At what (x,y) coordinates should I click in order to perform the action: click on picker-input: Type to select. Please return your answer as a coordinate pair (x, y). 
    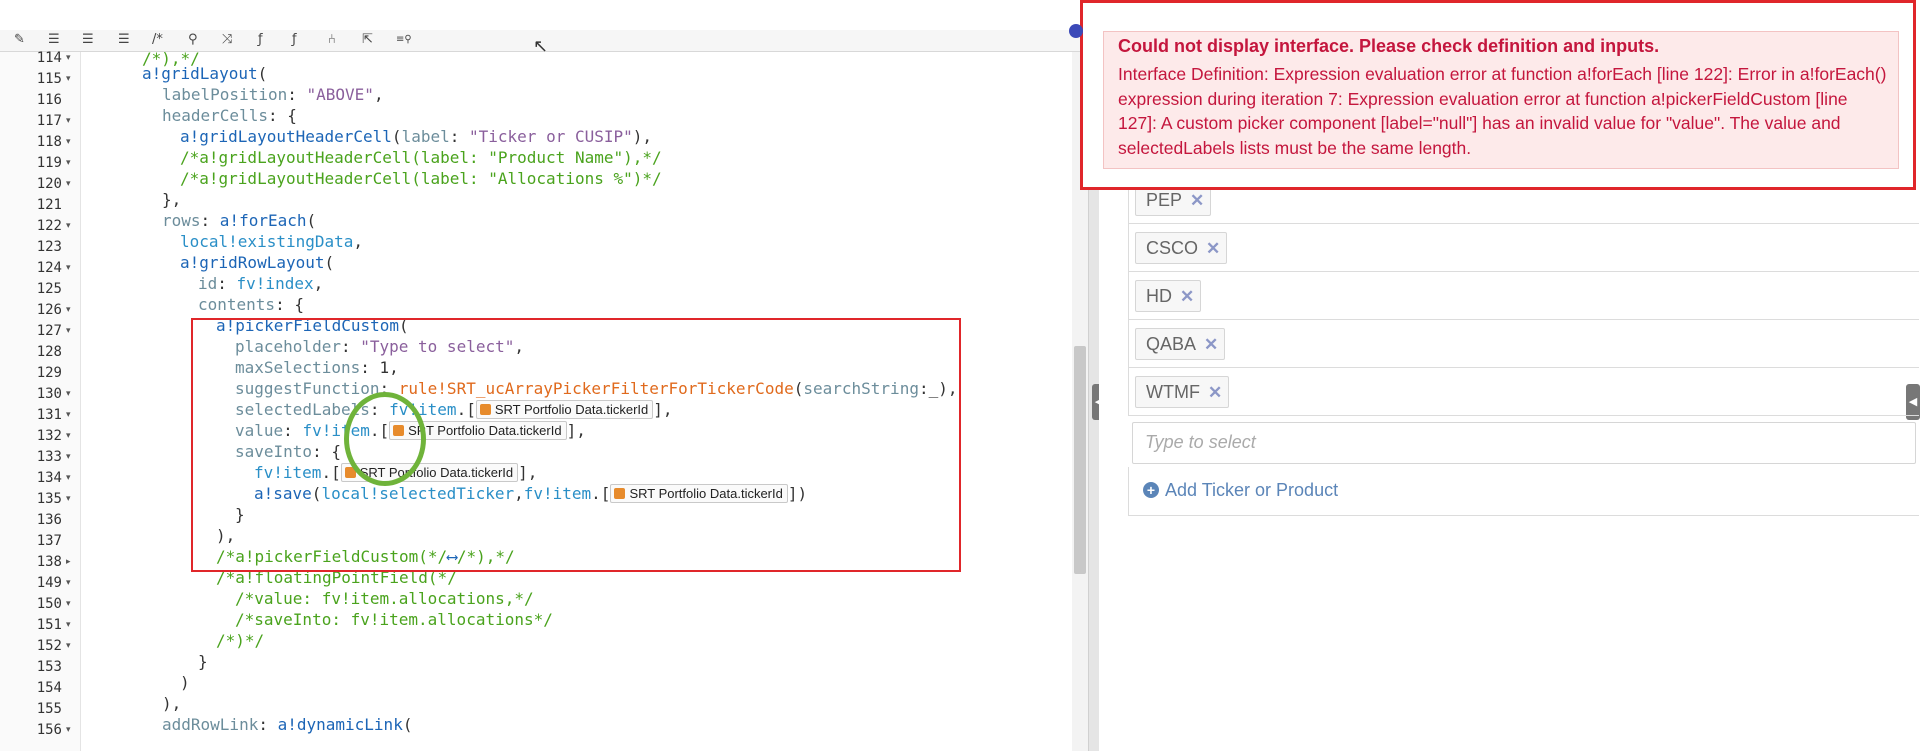
    Looking at the image, I should click on (1524, 443).